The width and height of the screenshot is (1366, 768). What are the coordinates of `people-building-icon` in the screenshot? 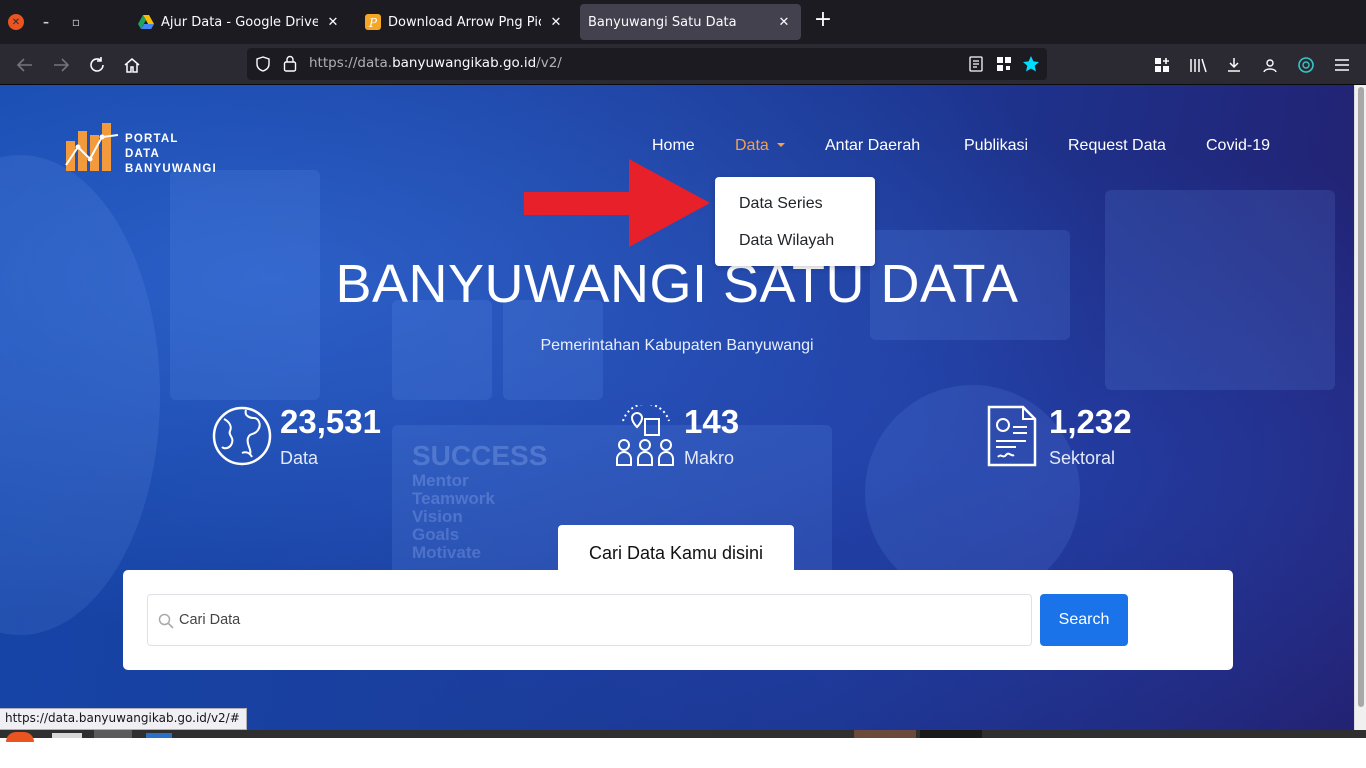 It's located at (645, 435).